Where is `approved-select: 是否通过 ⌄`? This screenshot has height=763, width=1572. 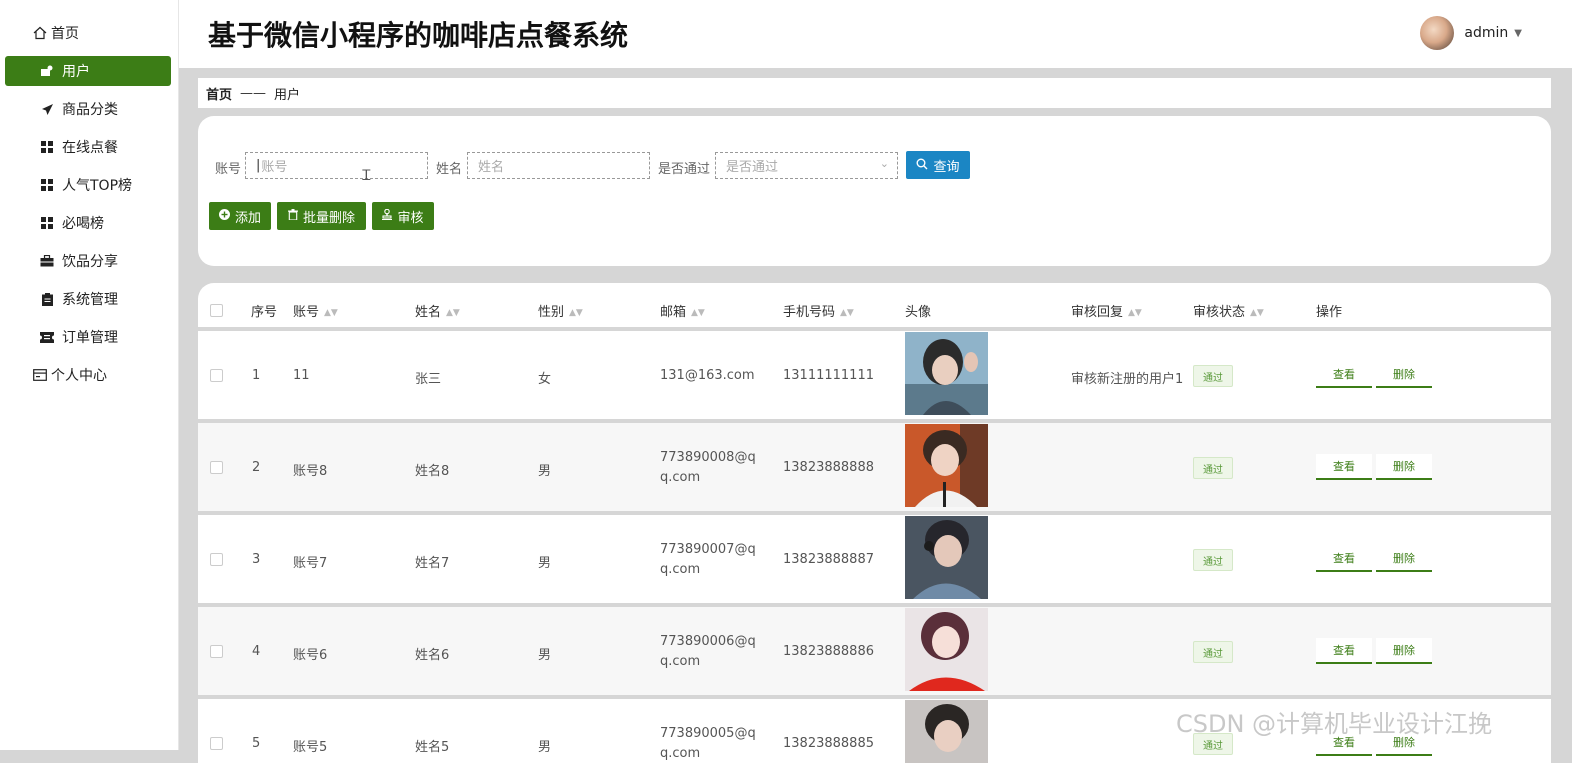
approved-select: 是否通过 ⌄ is located at coordinates (806, 165).